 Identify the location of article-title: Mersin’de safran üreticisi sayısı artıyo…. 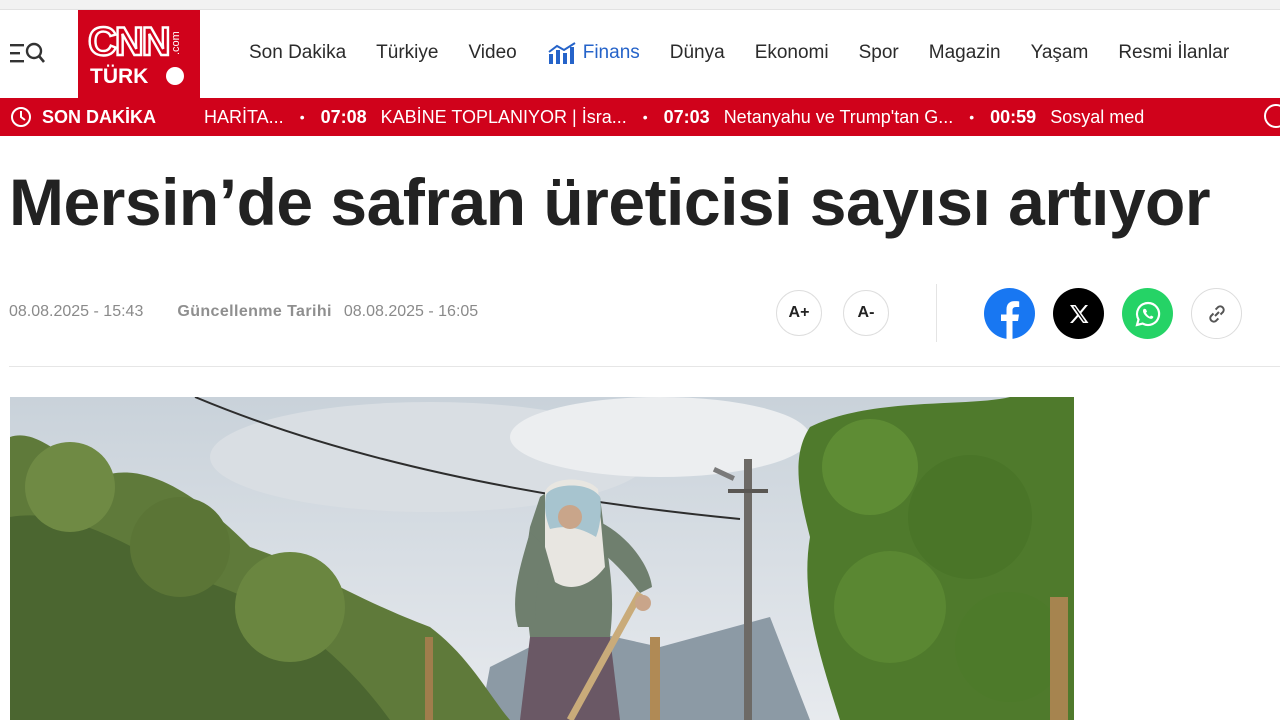
(610, 202).